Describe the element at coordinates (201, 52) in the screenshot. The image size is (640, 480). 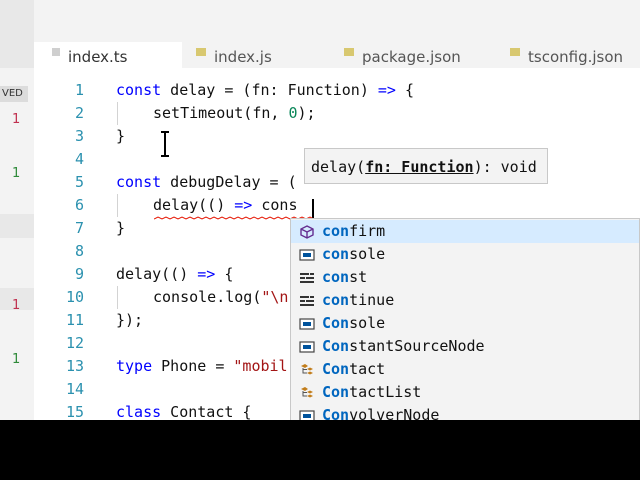
I see `js-file-icon` at that location.